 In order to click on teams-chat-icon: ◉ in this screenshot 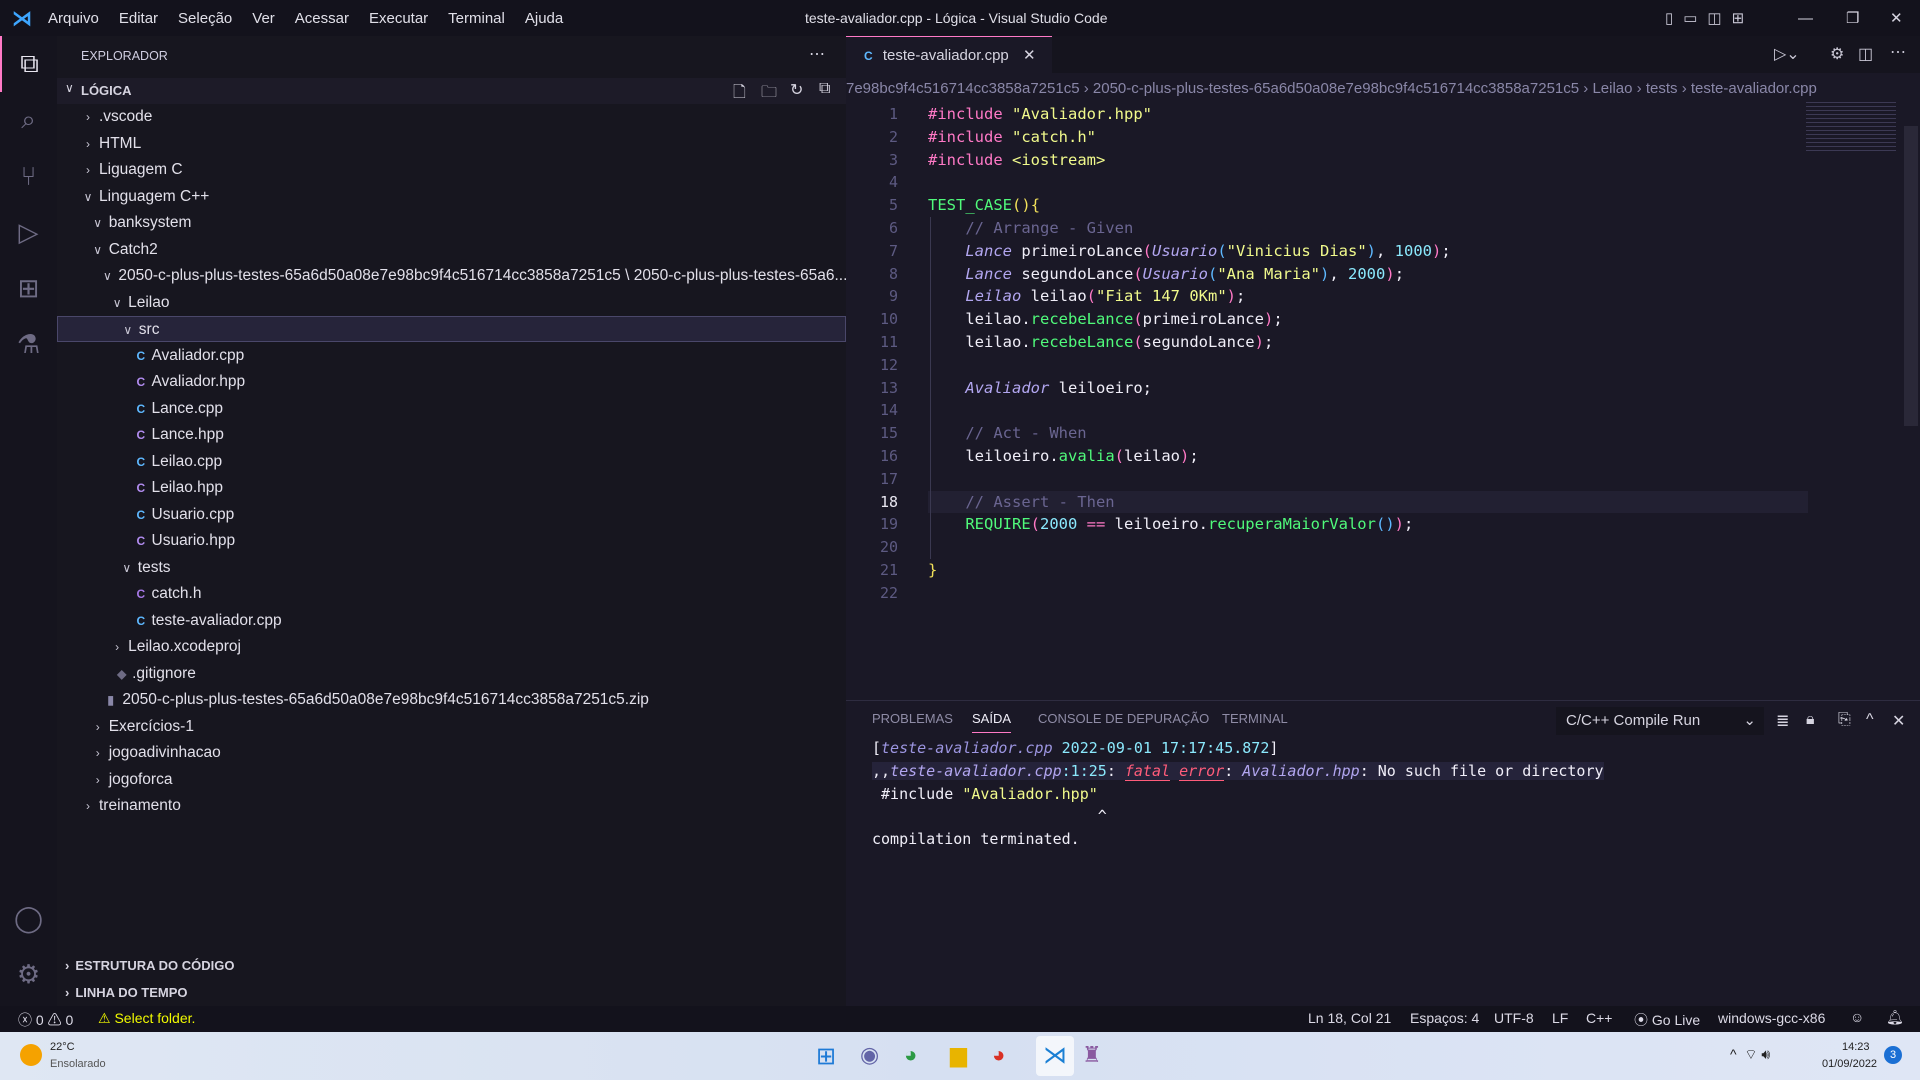, I will do `click(869, 1055)`.